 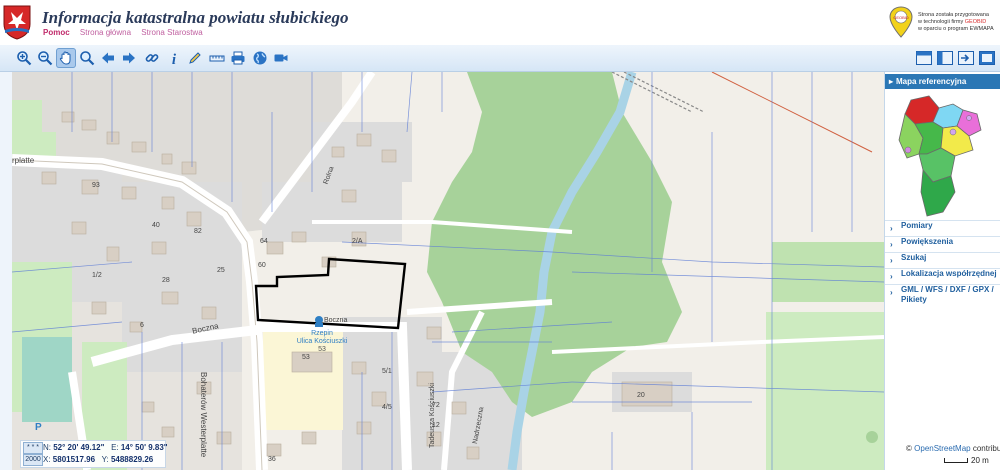 I want to click on link-icon, so click(x=152, y=58).